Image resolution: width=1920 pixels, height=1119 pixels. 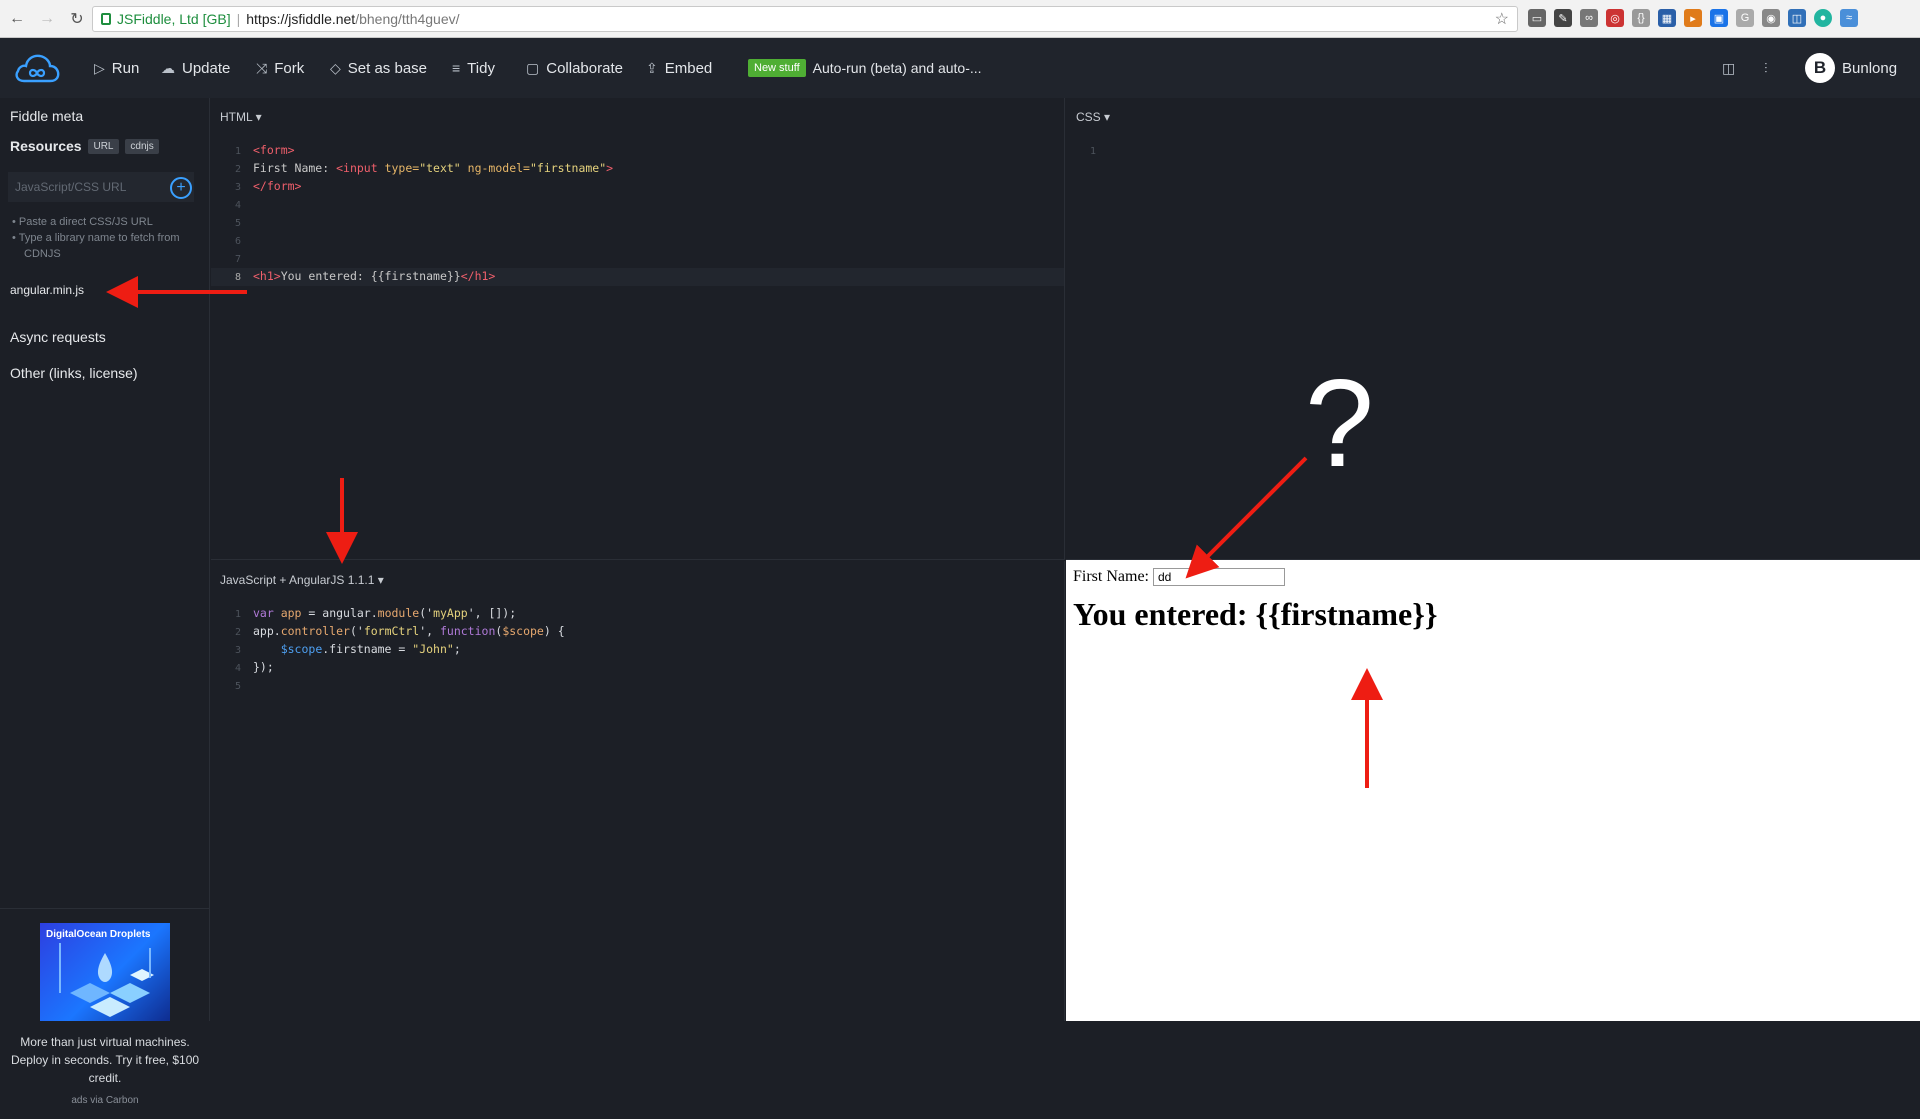 I want to click on new-stuff-badge: New stuff, so click(x=777, y=68).